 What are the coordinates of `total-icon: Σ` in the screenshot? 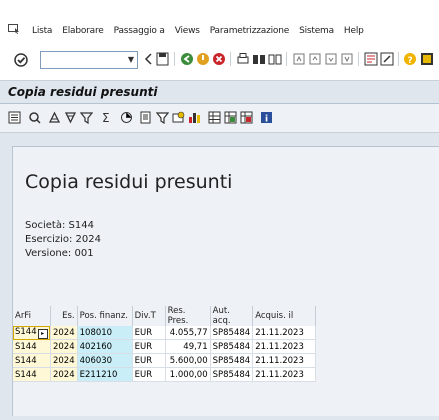 It's located at (106, 117).